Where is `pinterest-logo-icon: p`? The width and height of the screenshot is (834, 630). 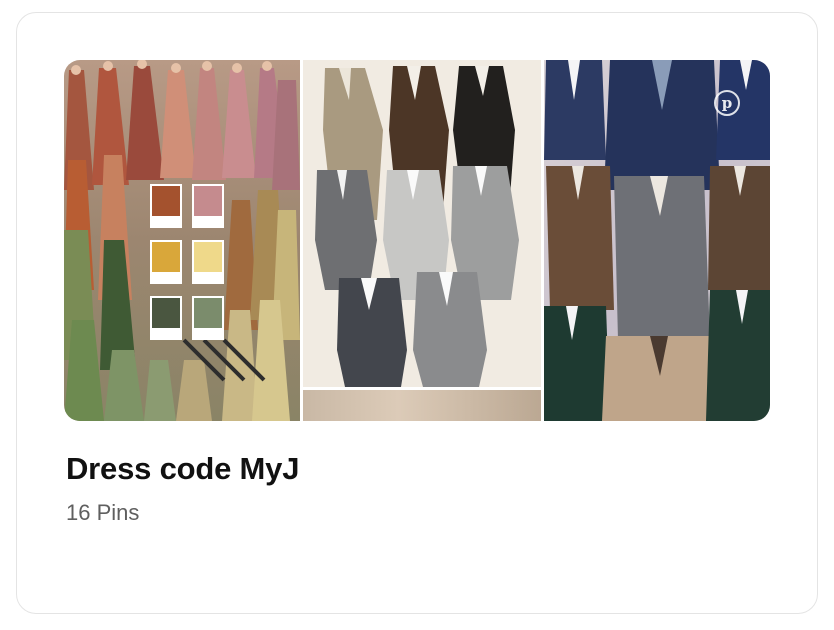 pinterest-logo-icon: p is located at coordinates (727, 103).